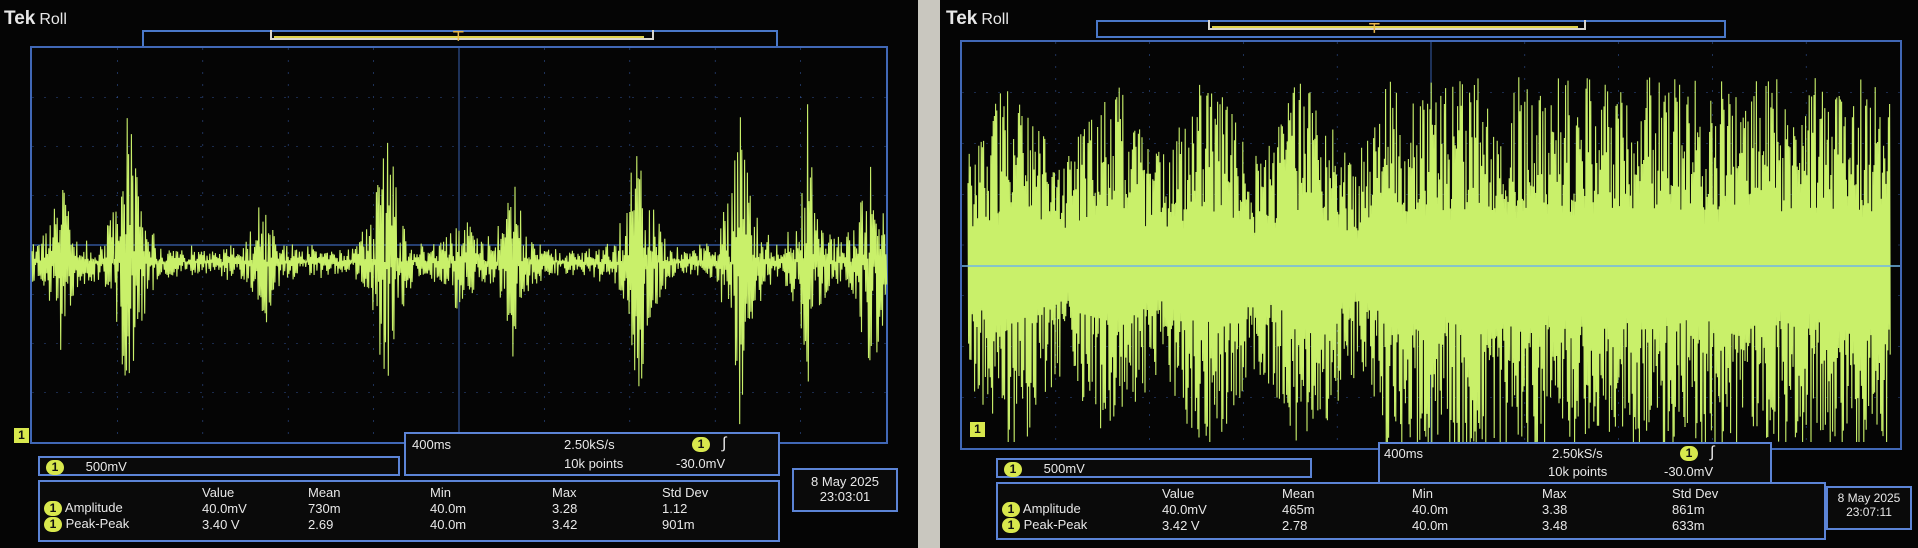  Describe the element at coordinates (1402, 525) in the screenshot. I see `table-row: 1 Peak-Peak 3.42 V 2.78 40.0m 3.48 633m` at that location.